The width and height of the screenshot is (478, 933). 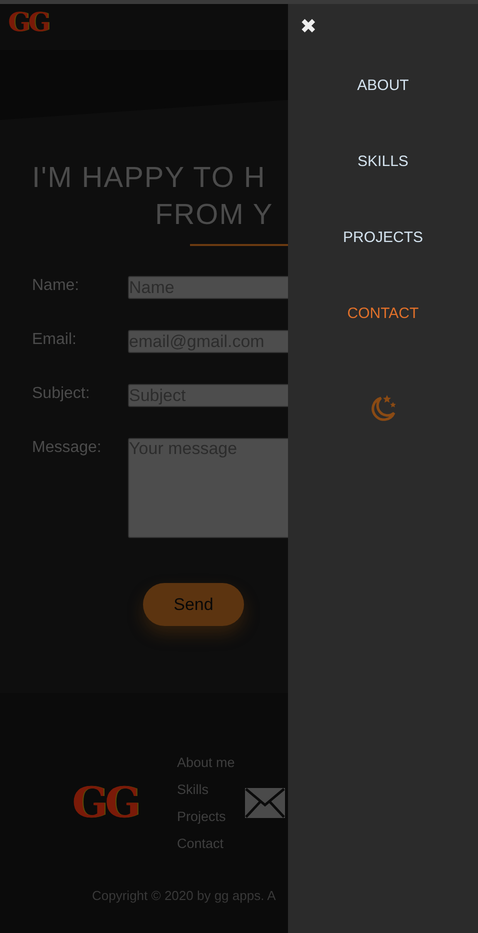 What do you see at coordinates (55, 286) in the screenshot?
I see `field-label: Name:` at bounding box center [55, 286].